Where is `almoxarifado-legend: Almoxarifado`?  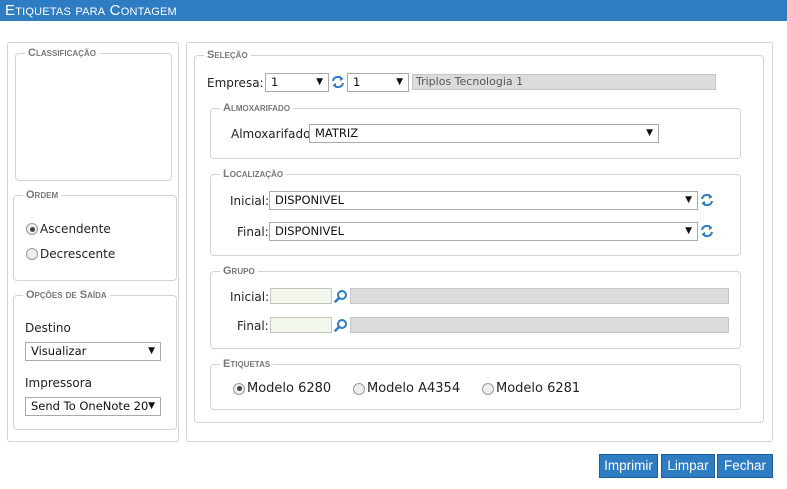
almoxarifado-legend: Almoxarifado is located at coordinates (257, 108).